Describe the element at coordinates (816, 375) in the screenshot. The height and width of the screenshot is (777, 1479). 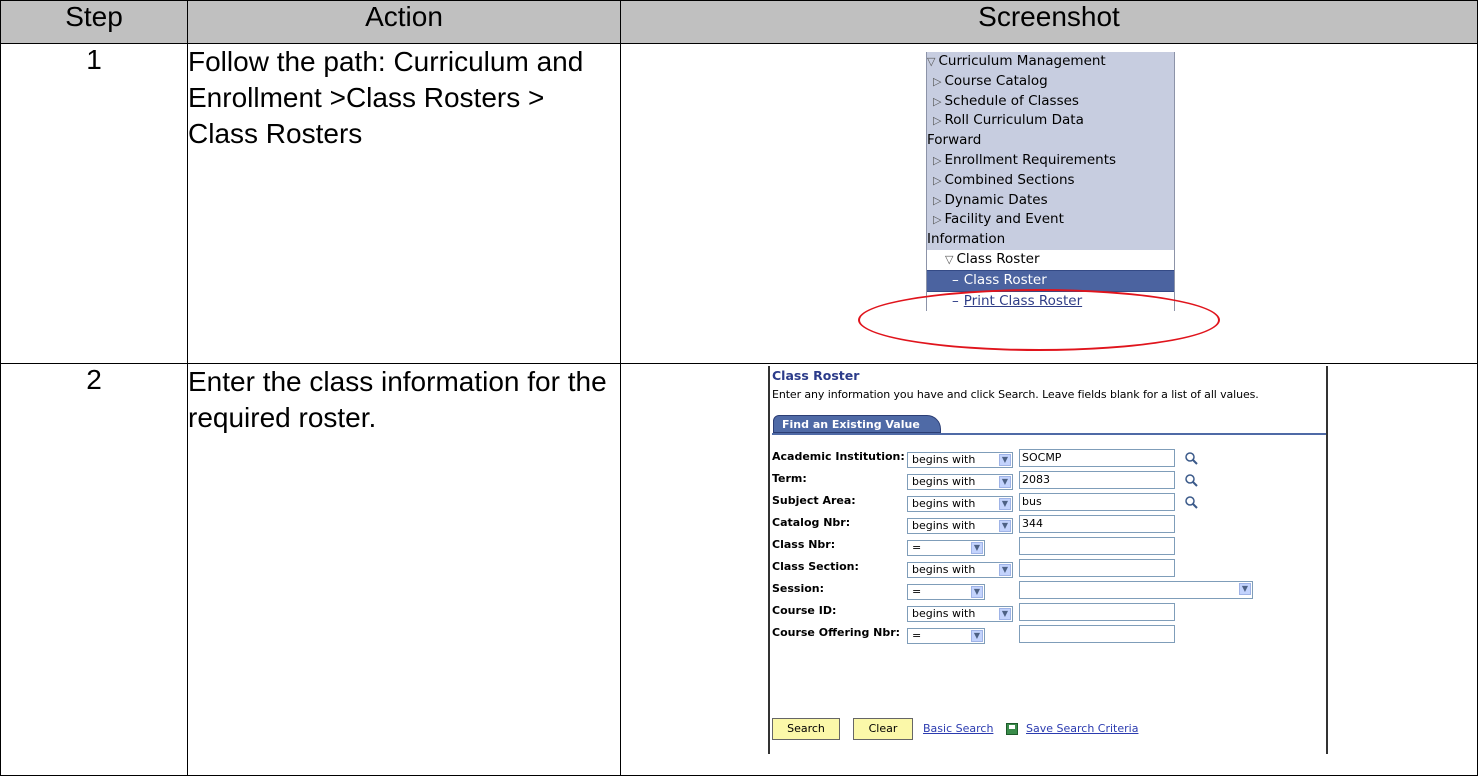
I see `page-title: Class Roster` at that location.